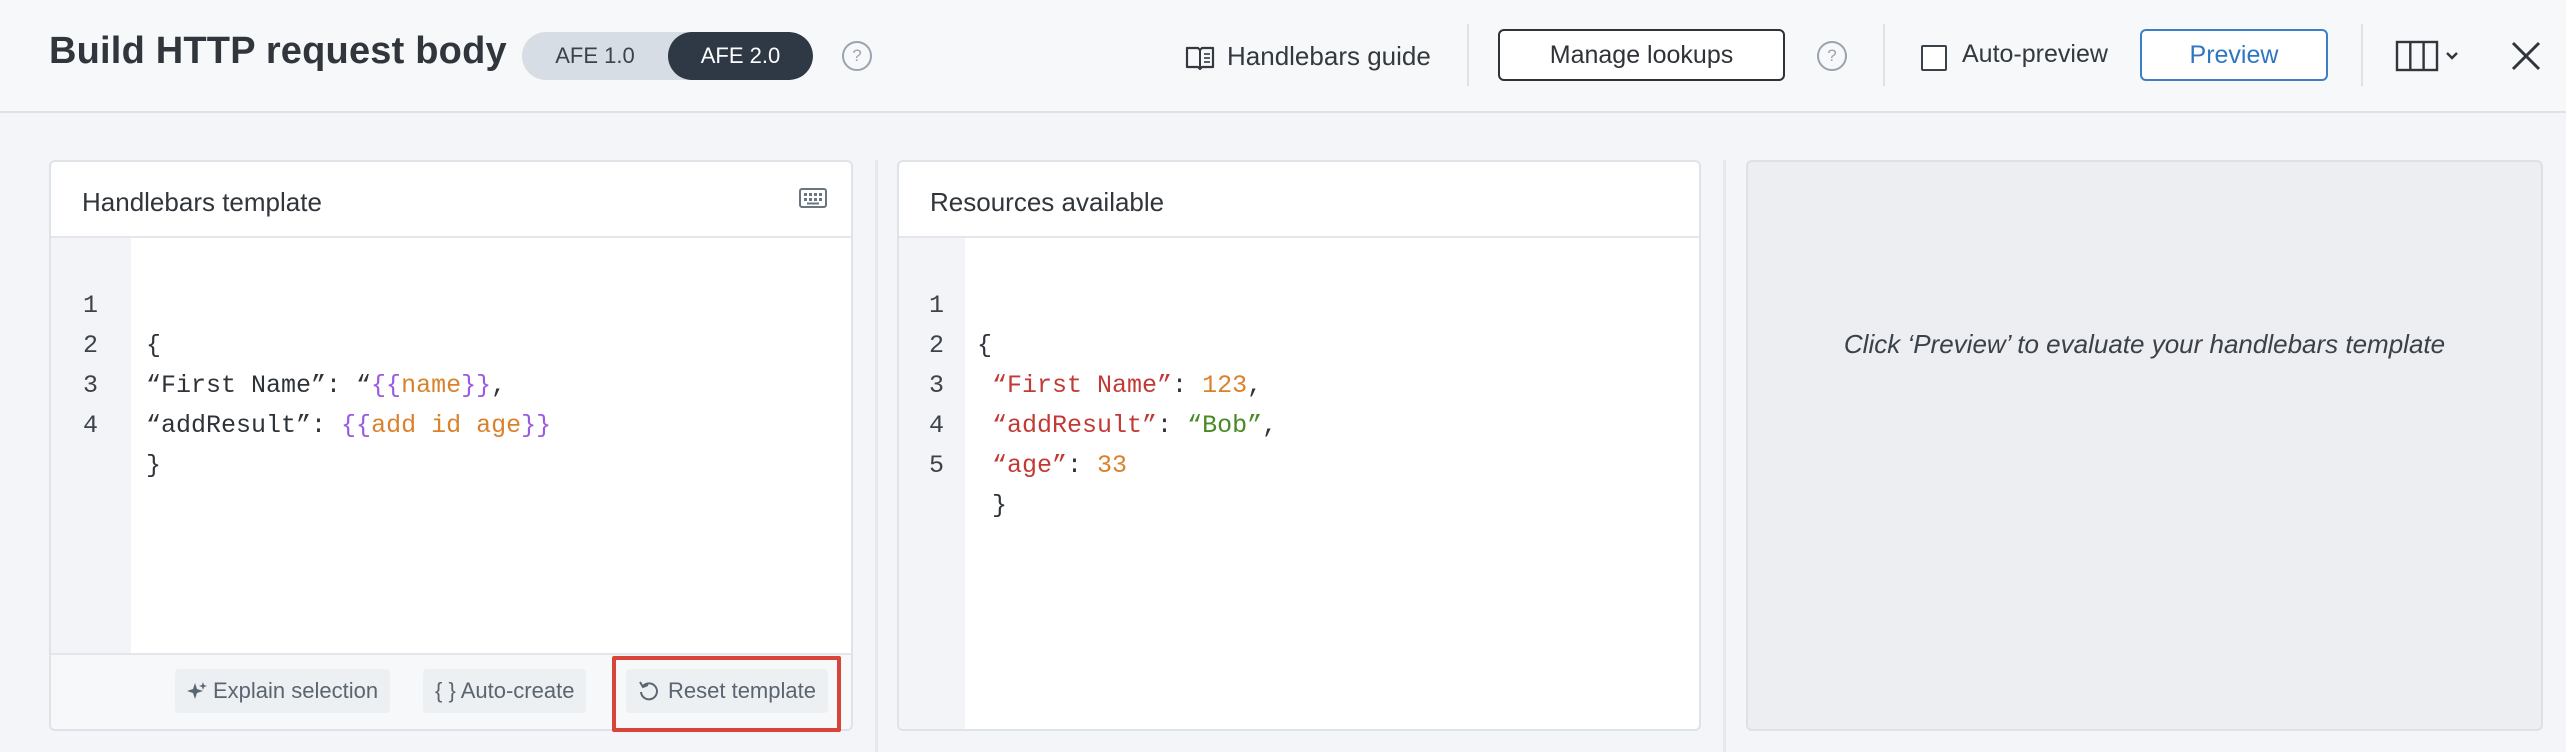  What do you see at coordinates (1299, 423) in the screenshot?
I see `code-line: 4 “age”: 33` at bounding box center [1299, 423].